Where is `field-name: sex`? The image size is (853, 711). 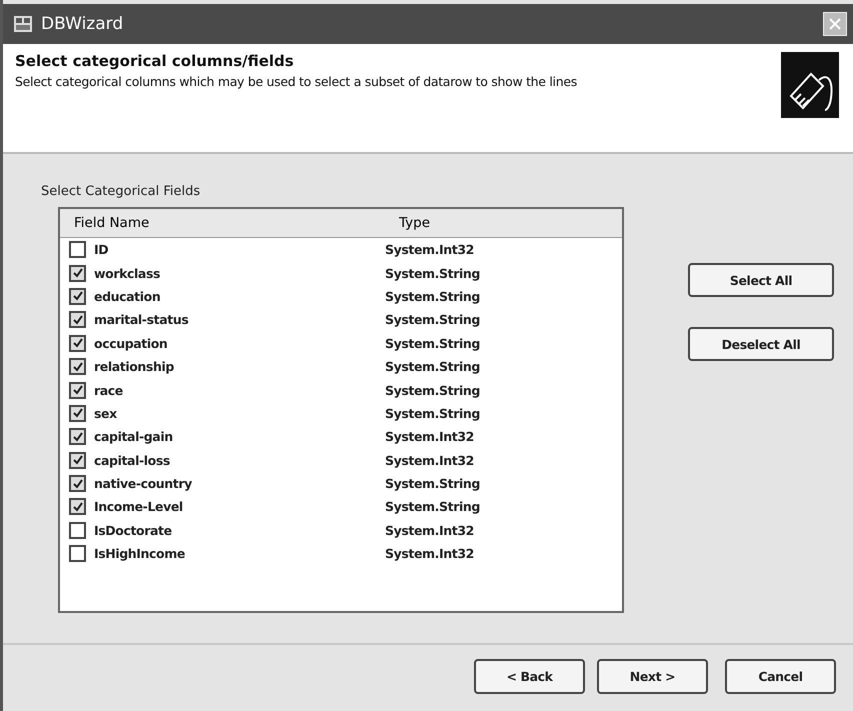
field-name: sex is located at coordinates (105, 413).